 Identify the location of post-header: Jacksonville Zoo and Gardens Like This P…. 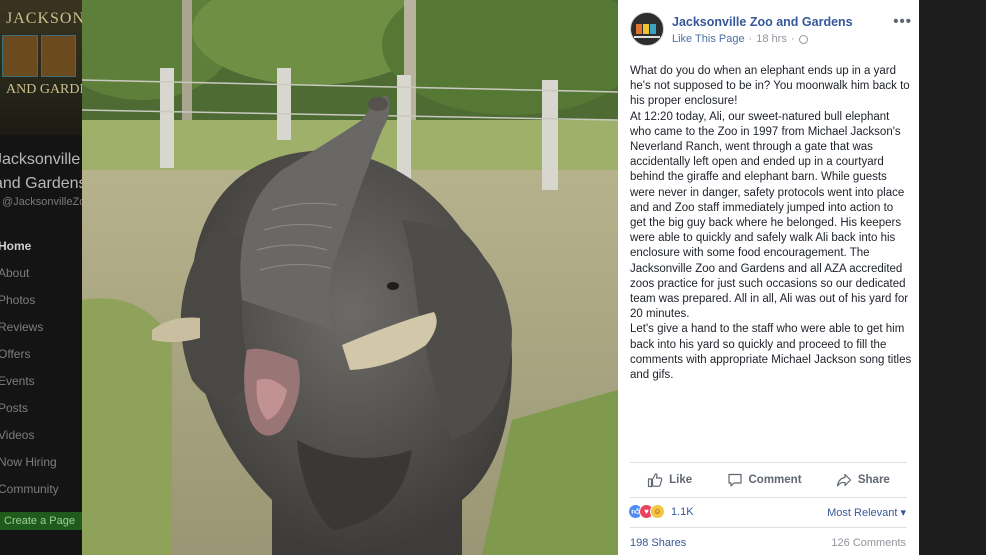
(771, 31).